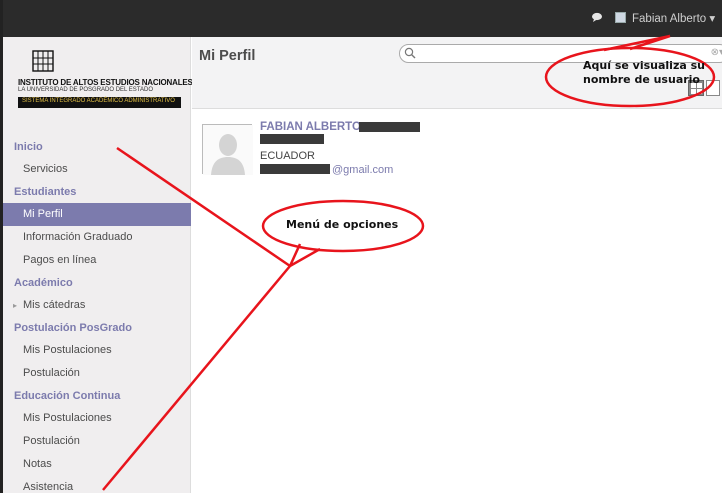  Describe the element at coordinates (86, 90) in the screenshot. I see `logo-subtitle: LA UNIVERSIDAD DE POSGRADO DEL ESTADO` at that location.